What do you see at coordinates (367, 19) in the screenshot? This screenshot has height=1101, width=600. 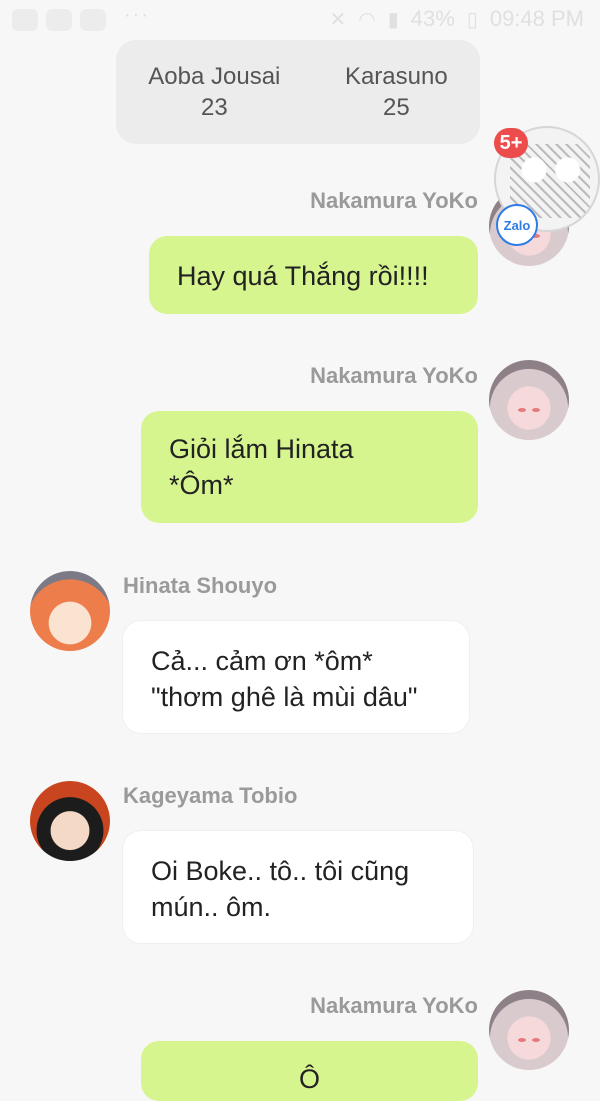 I see `wifi-icon: ◠` at bounding box center [367, 19].